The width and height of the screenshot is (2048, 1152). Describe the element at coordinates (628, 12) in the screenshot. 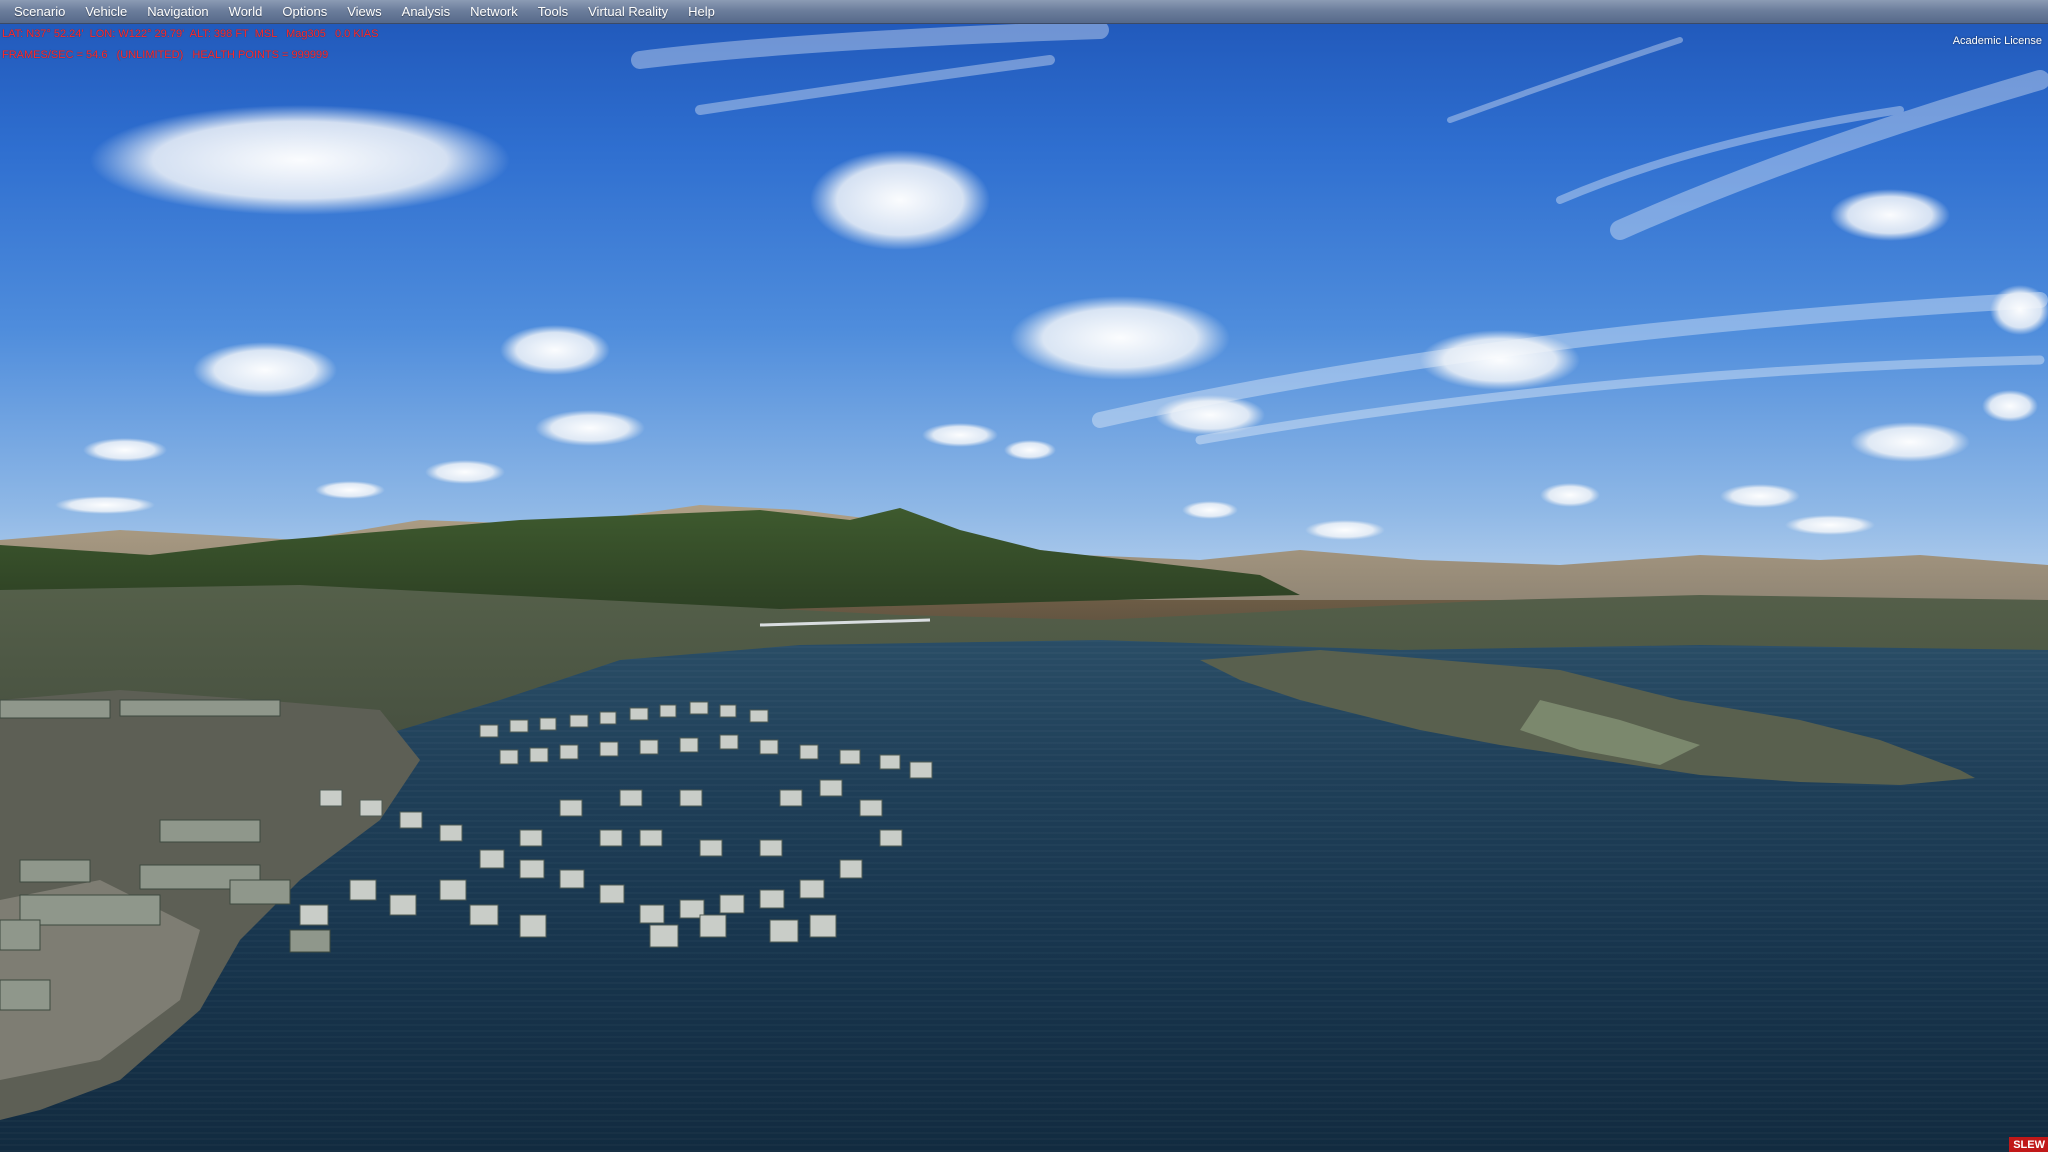

I see `menu-virtual-reality: Virtual Reality` at that location.